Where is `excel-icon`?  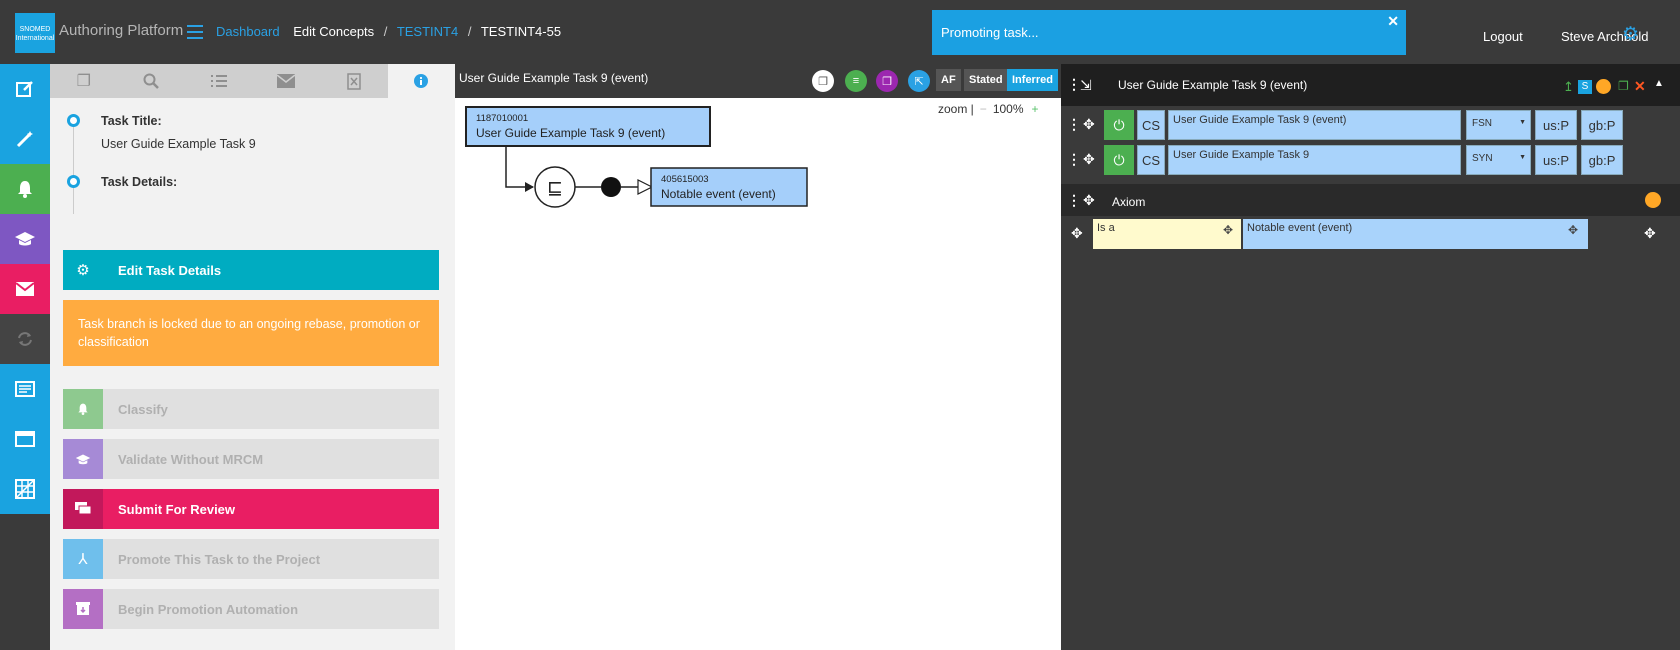 excel-icon is located at coordinates (354, 81).